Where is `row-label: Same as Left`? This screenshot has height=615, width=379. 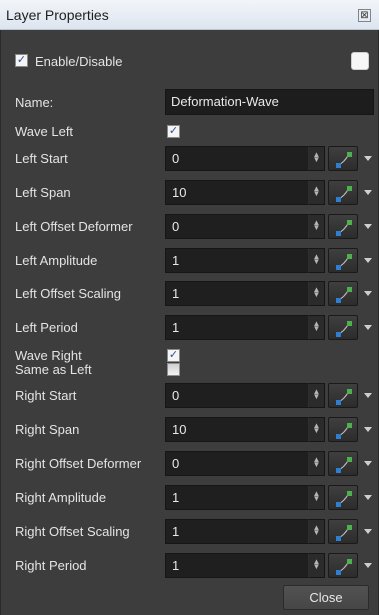
row-label: Same as Left is located at coordinates (53, 369).